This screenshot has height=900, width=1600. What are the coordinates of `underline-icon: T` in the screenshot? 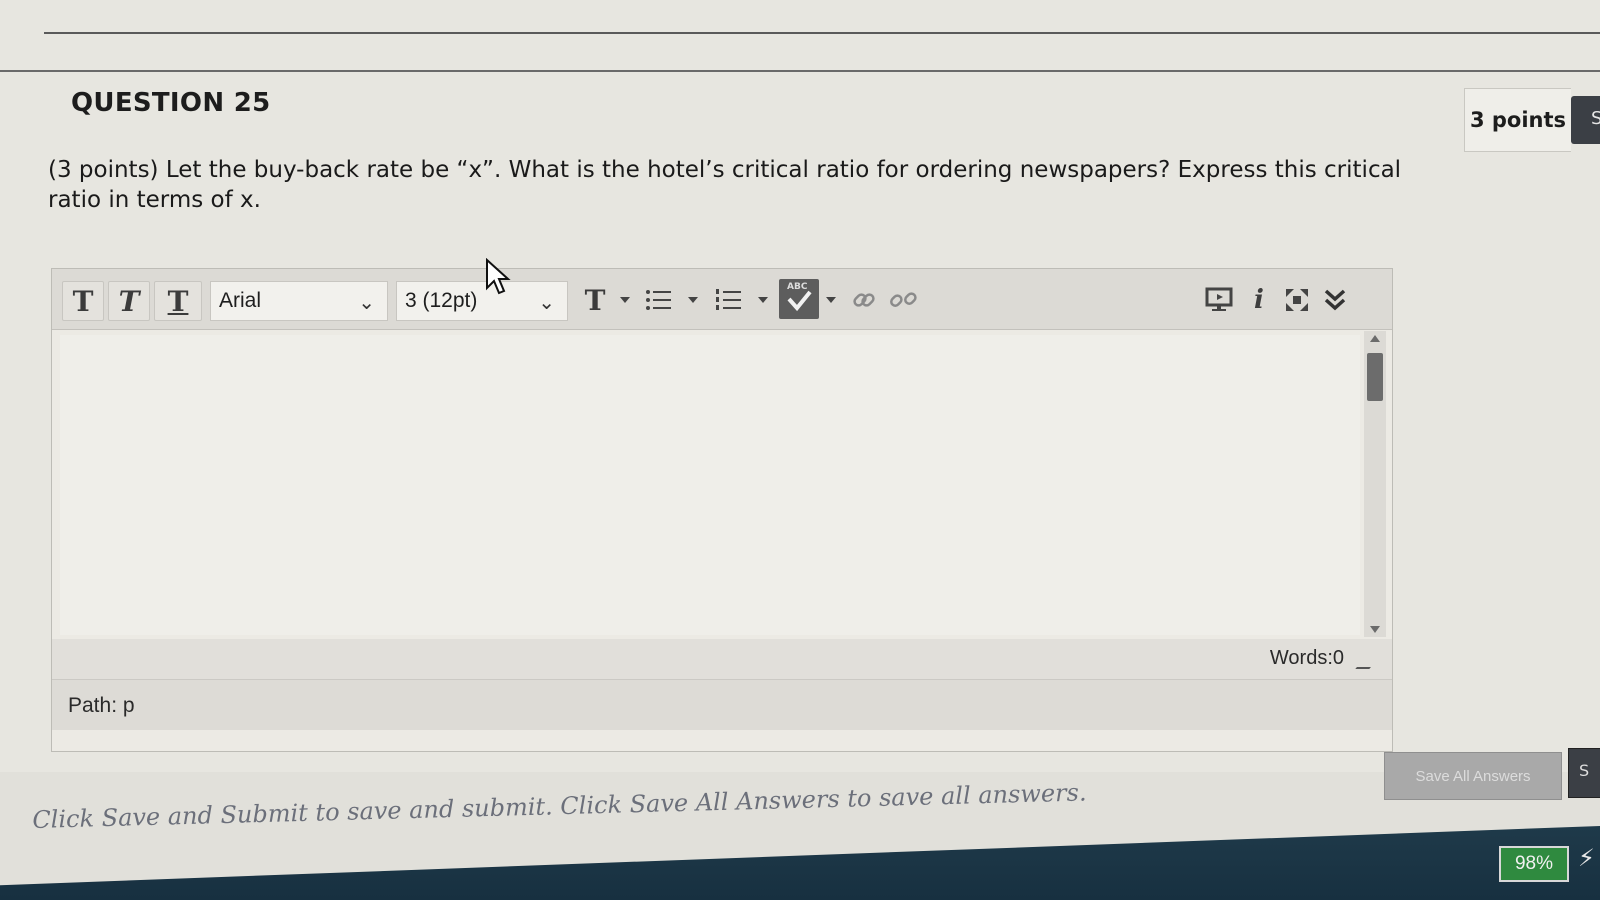 It's located at (178, 301).